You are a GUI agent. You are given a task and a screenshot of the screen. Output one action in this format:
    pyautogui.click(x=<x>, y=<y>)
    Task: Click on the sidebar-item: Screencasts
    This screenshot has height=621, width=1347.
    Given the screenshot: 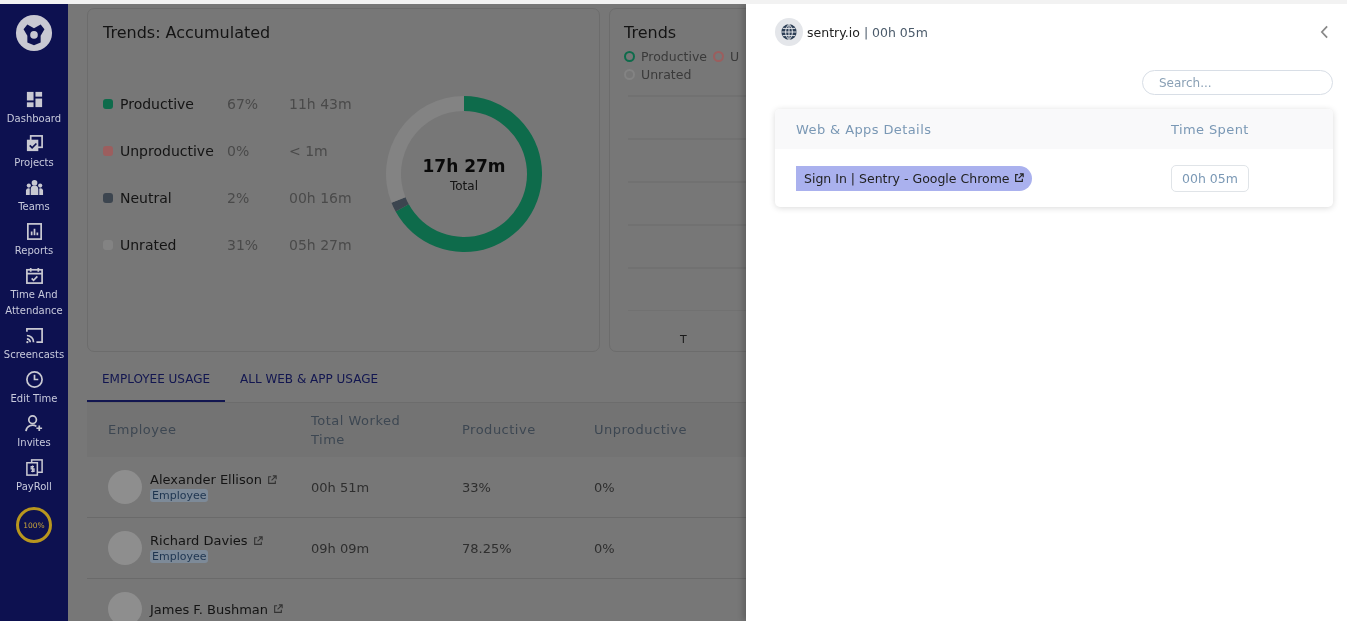 What is the action you would take?
    pyautogui.click(x=34, y=344)
    